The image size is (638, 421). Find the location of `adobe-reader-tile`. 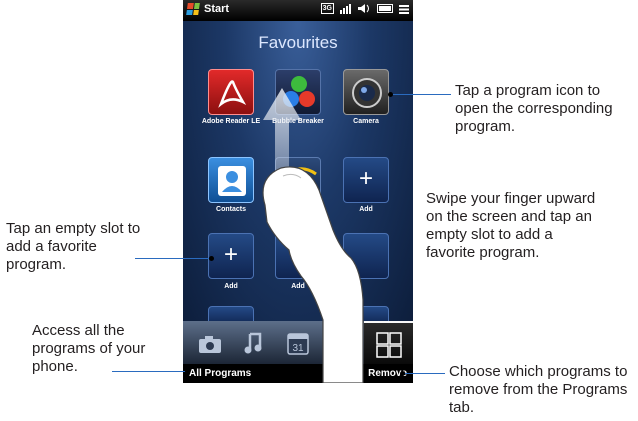

adobe-reader-tile is located at coordinates (231, 92).